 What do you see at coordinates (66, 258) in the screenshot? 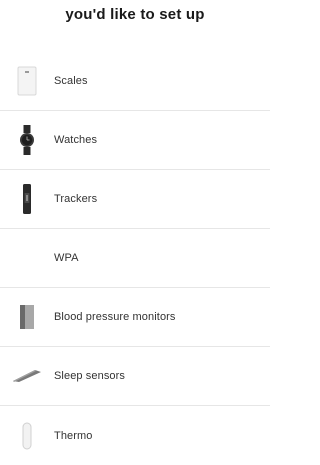
I see `device-item-label: WPA` at bounding box center [66, 258].